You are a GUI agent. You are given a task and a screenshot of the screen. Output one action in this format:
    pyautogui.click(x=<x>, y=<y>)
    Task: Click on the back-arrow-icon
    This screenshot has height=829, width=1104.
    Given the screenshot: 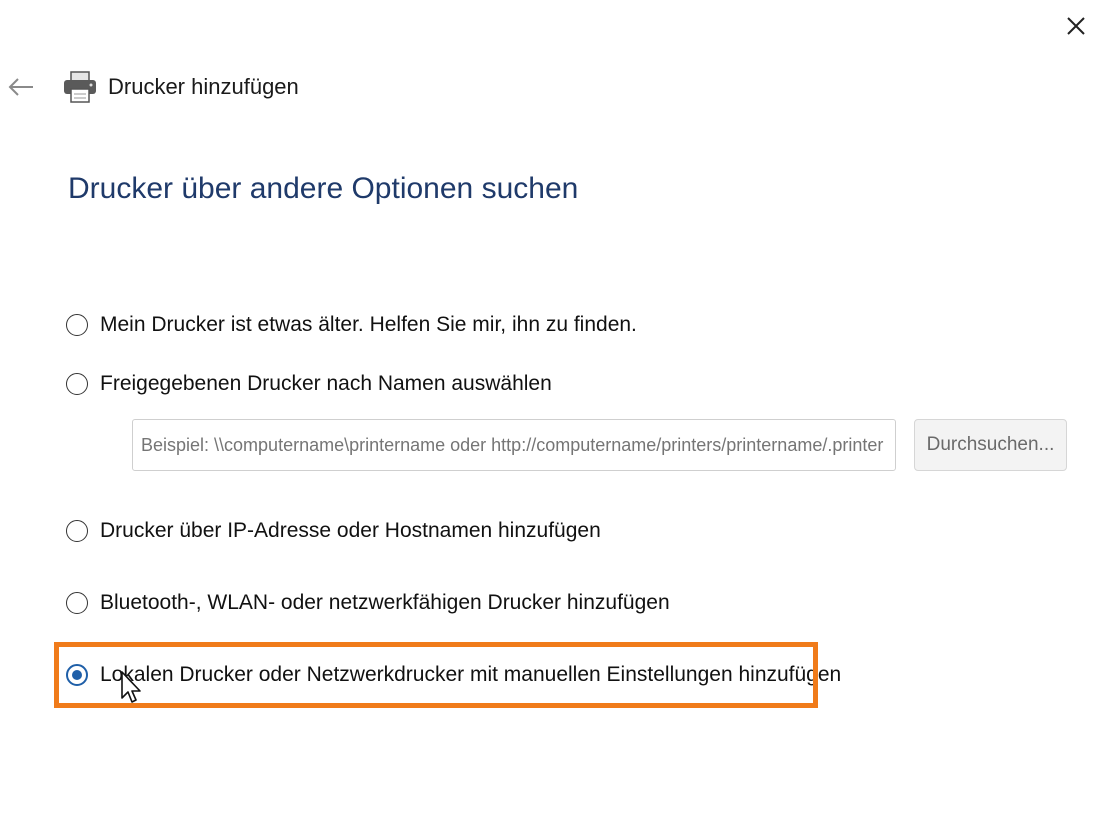 What is the action you would take?
    pyautogui.click(x=20, y=87)
    